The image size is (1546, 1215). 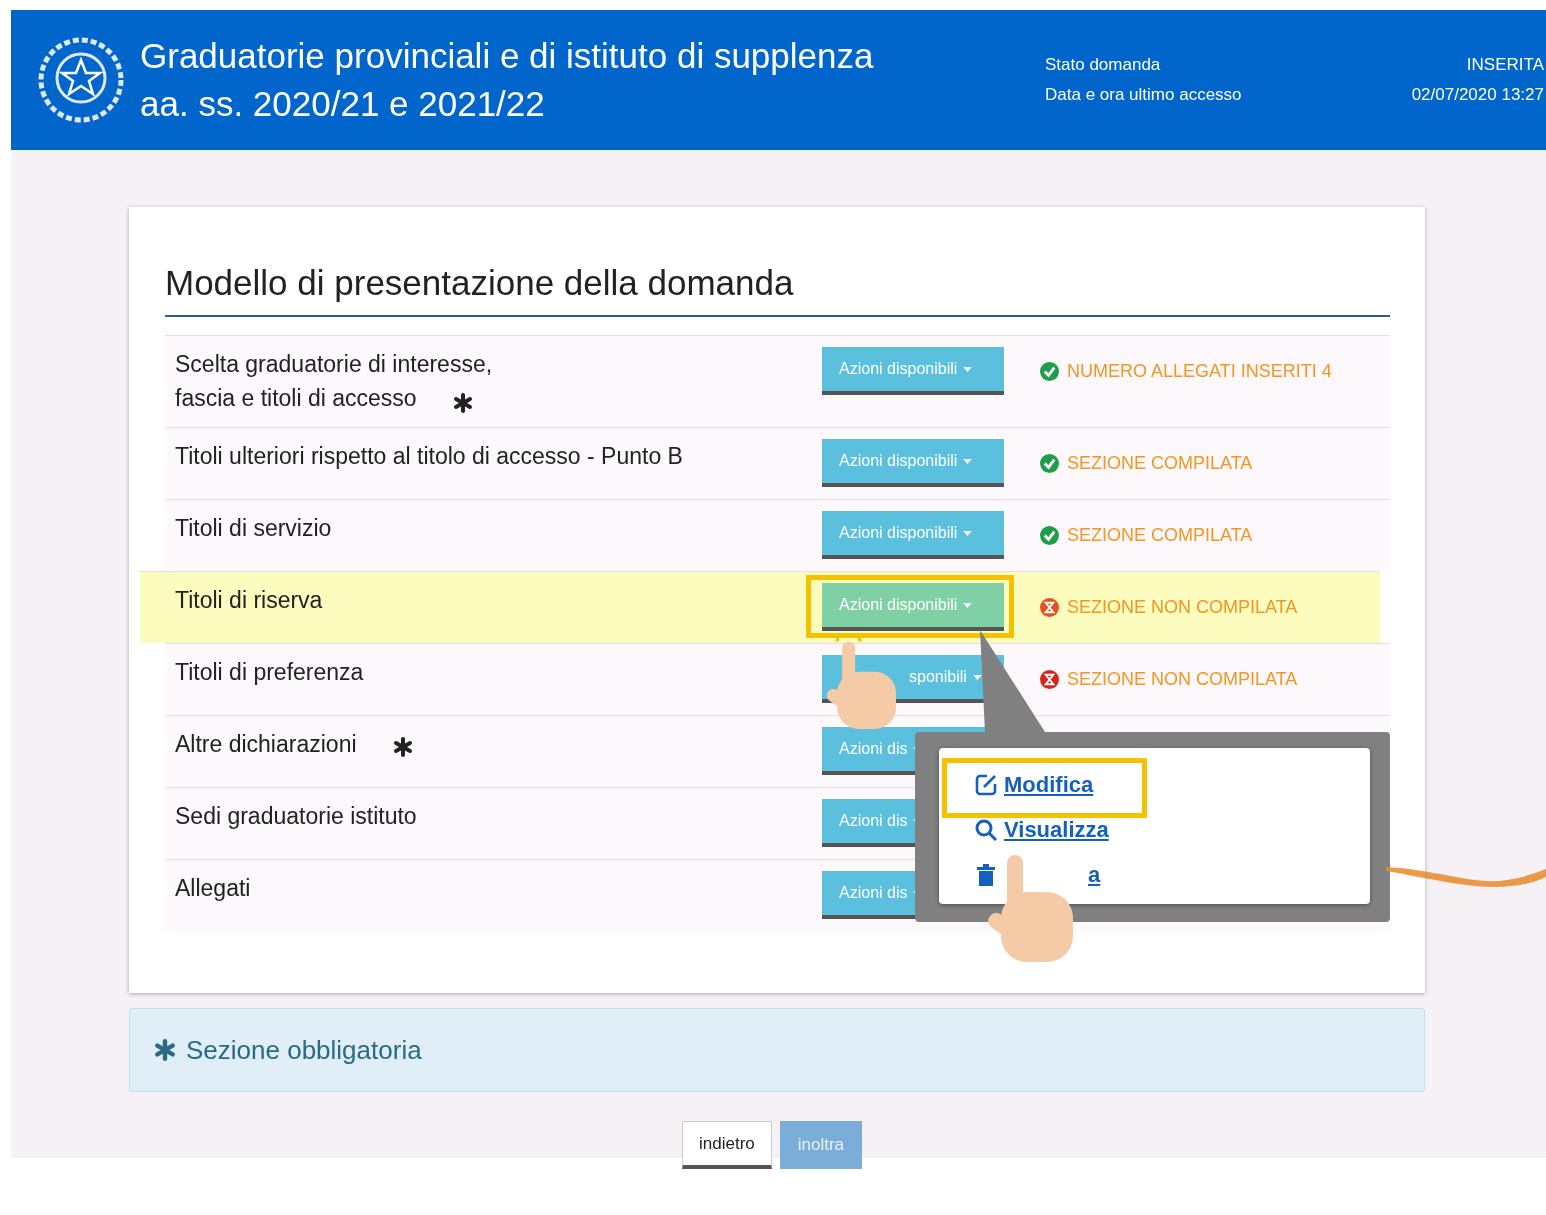 I want to click on menu-link: Visualizza, so click(x=1056, y=829).